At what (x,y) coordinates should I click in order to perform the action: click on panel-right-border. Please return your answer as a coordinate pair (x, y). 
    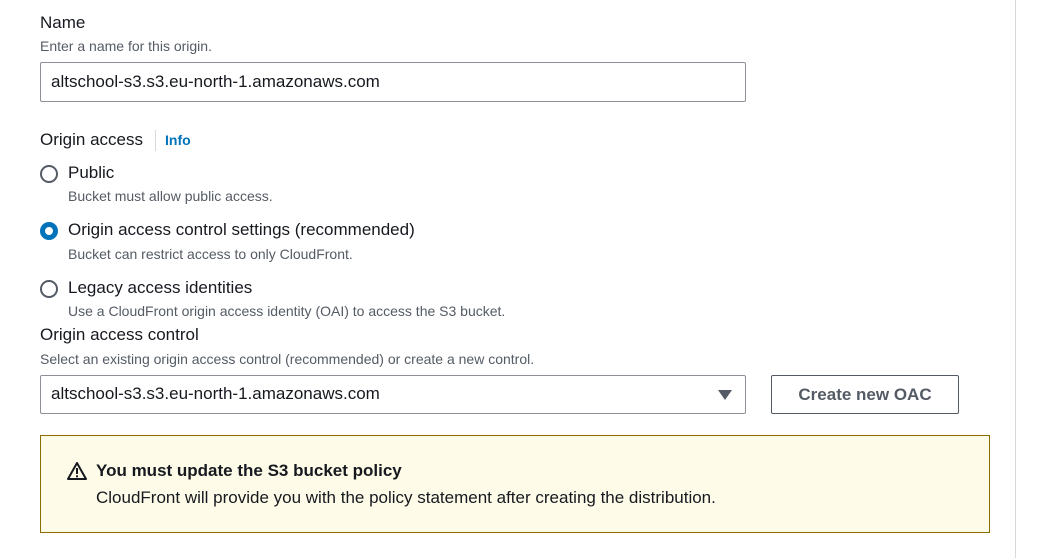
    Looking at the image, I should click on (1015, 279).